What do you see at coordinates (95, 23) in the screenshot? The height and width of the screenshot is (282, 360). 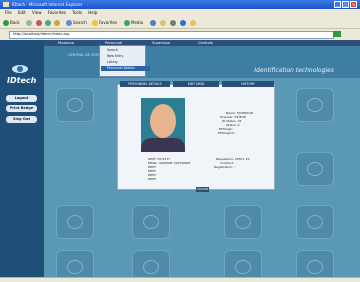 I see `star-icon` at bounding box center [95, 23].